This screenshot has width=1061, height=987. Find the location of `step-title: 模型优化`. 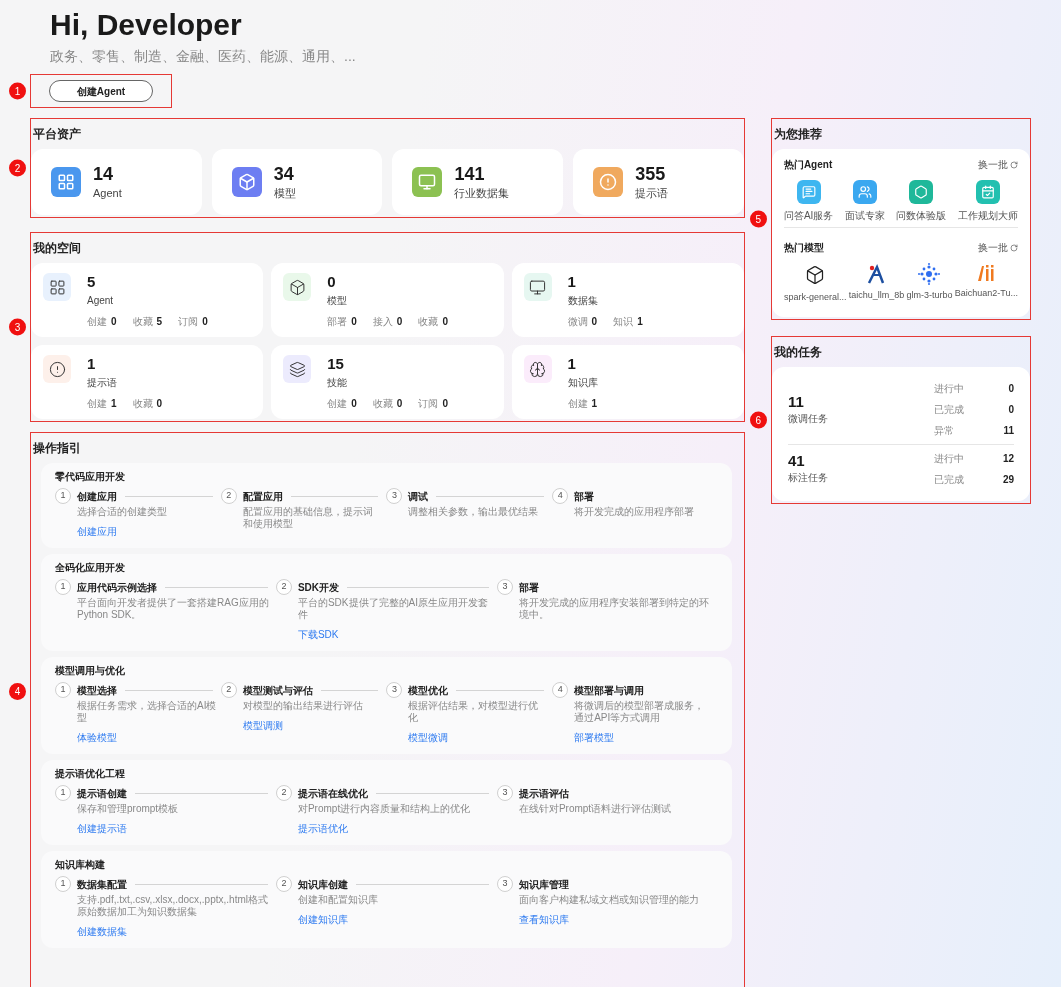

step-title: 模型优化 is located at coordinates (428, 690).